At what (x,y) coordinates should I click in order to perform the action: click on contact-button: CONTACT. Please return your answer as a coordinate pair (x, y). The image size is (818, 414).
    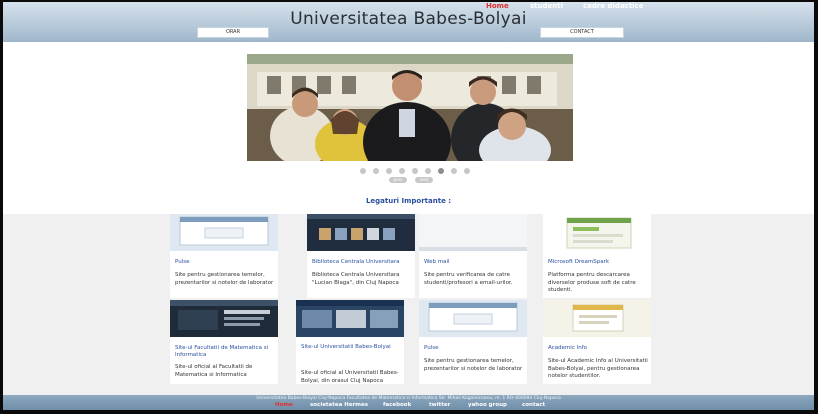
    Looking at the image, I should click on (582, 32).